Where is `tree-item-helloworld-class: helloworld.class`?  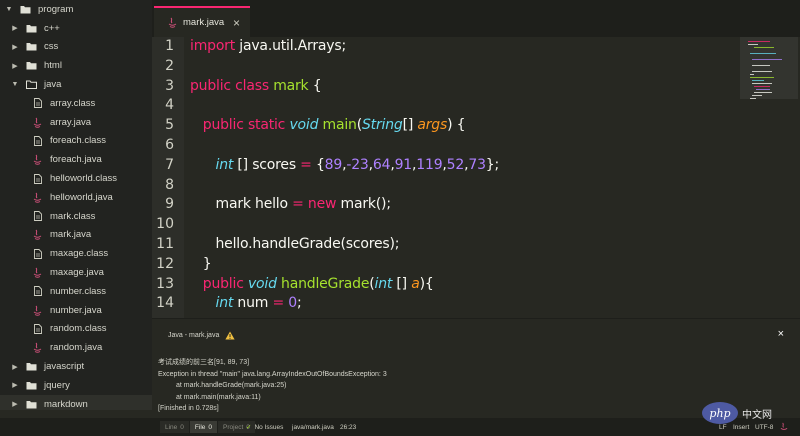
tree-item-helloworld-class: helloworld.class is located at coordinates (76, 178).